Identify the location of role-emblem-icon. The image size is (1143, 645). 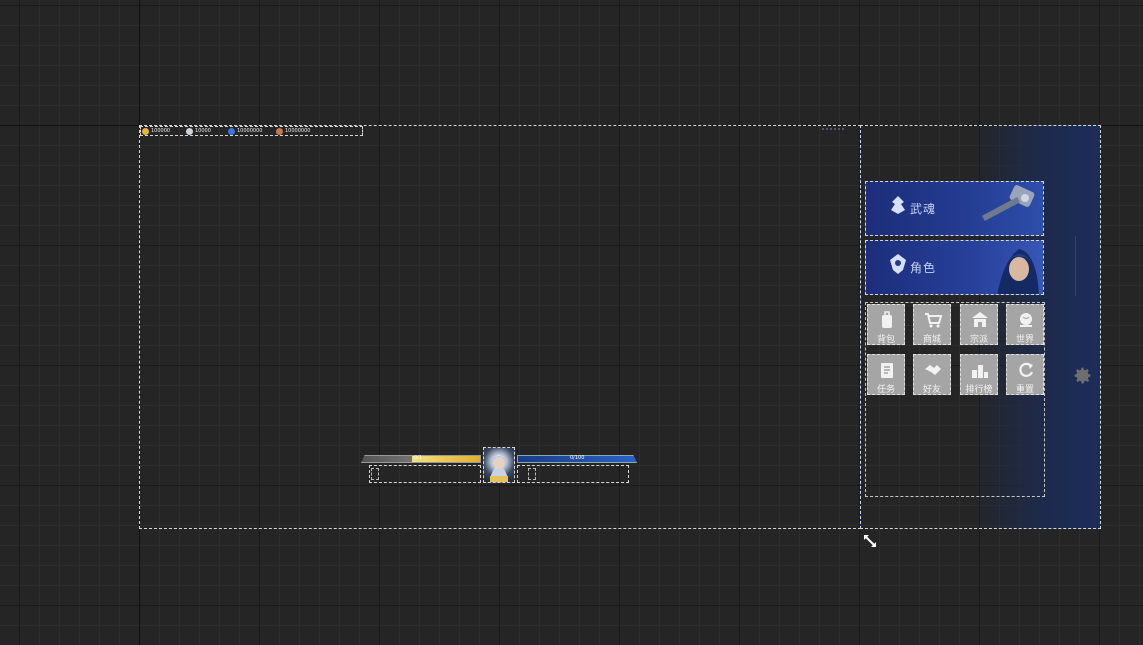
(898, 264).